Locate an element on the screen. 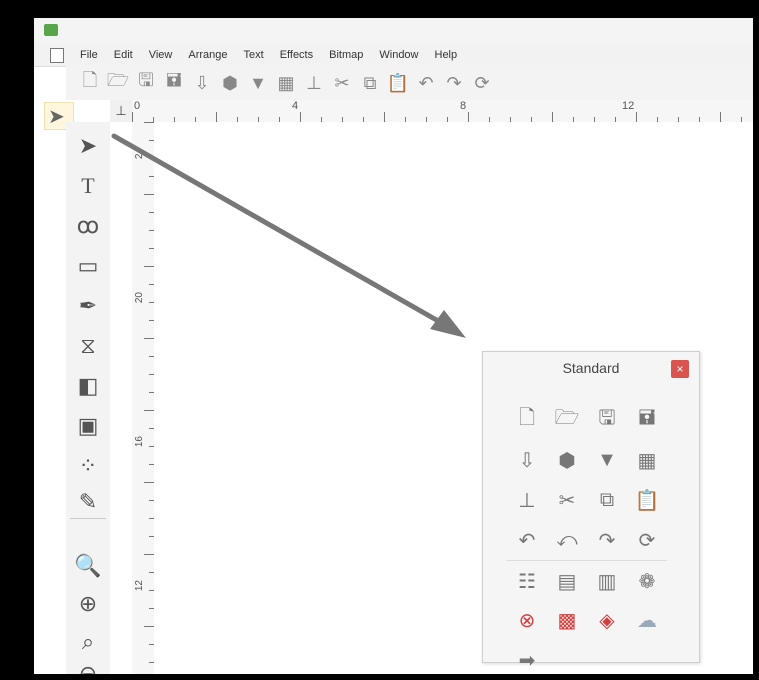 The image size is (759, 680). swatch-icon: ▩ is located at coordinates (567, 620).